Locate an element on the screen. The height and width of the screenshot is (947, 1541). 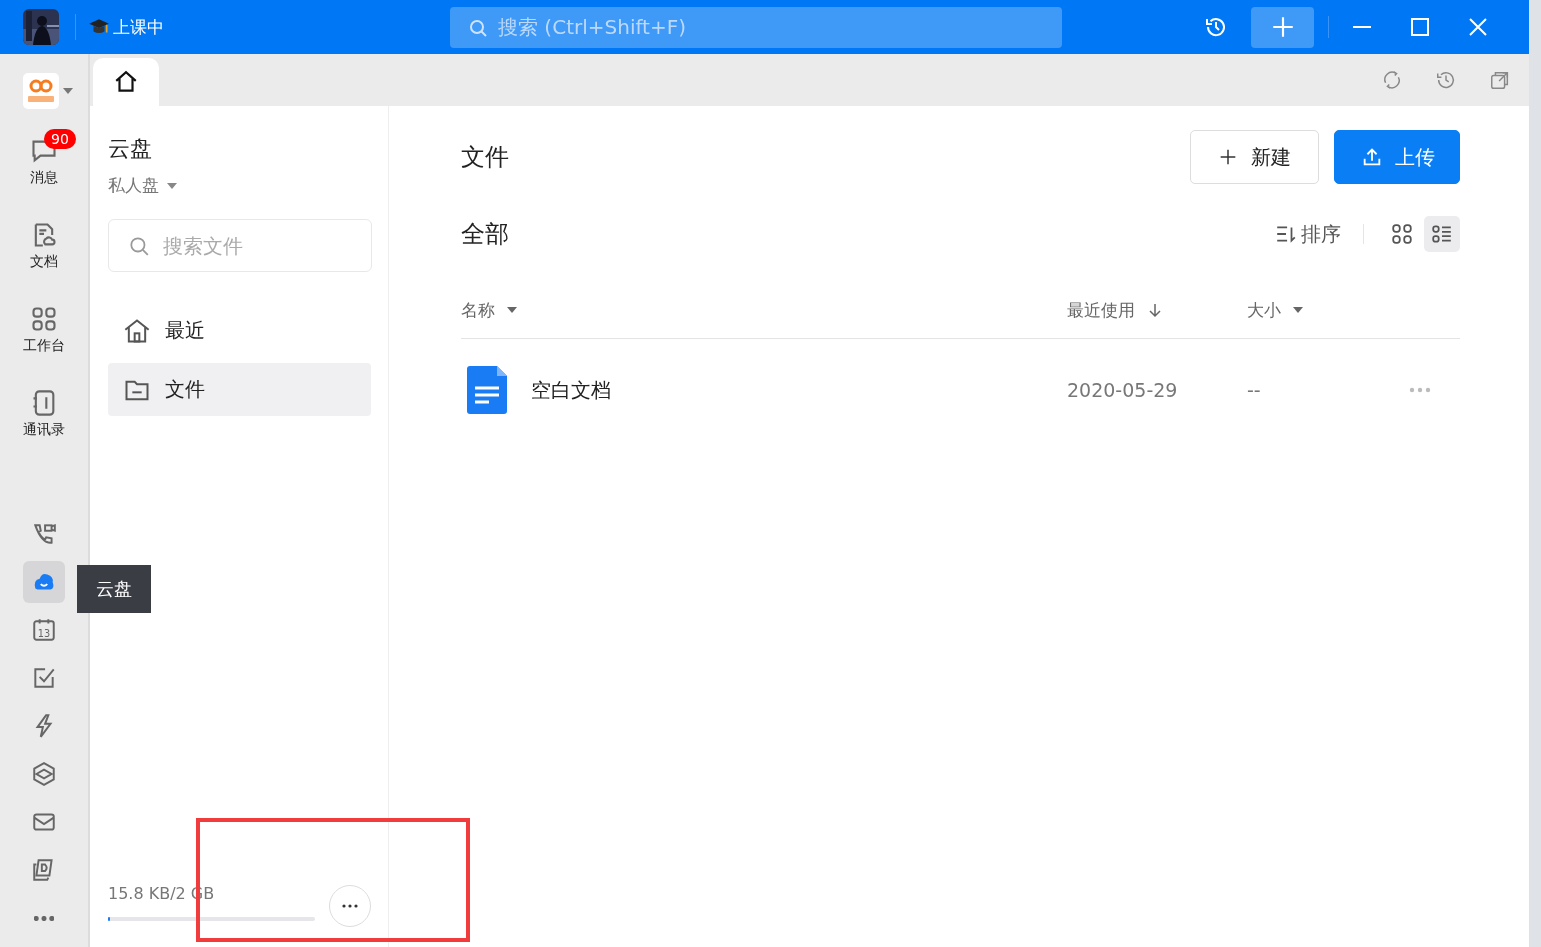
ellipsis-icon is located at coordinates (350, 906).